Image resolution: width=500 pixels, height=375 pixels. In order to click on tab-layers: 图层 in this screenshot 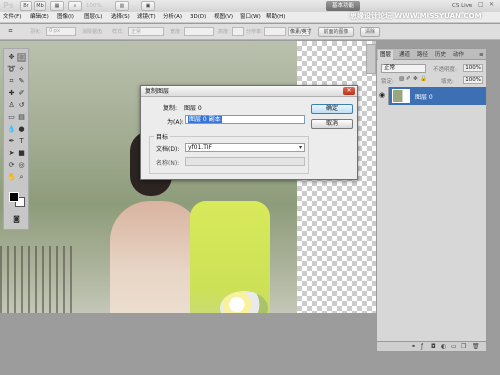, I will do `click(386, 55)`.